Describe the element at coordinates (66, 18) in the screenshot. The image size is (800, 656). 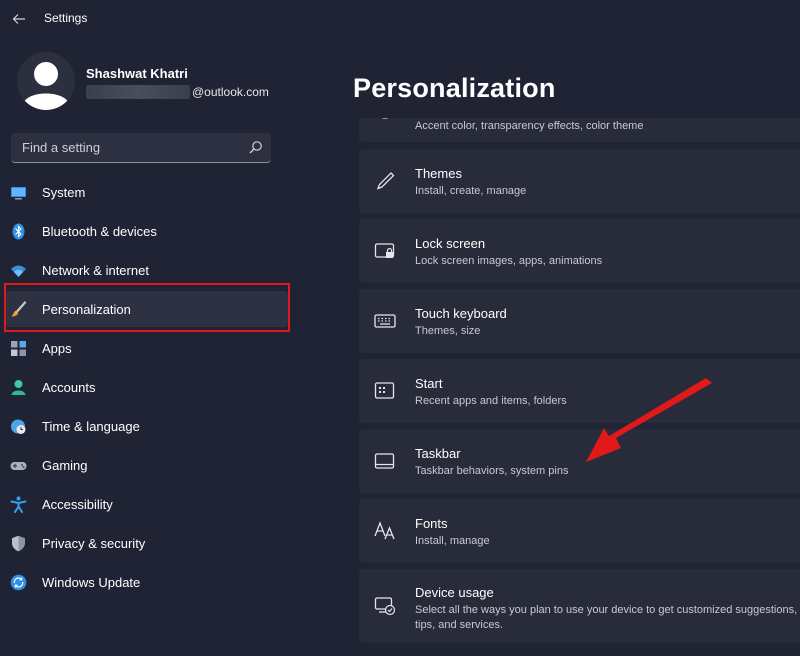
I see `app-title: Settings` at that location.